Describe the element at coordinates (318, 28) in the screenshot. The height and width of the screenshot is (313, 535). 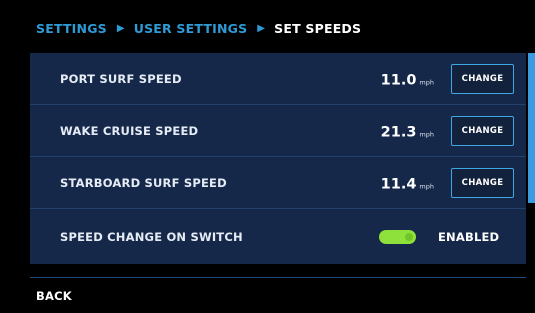
I see `breadcrumb-set-speeds: SET SPEEDS` at that location.